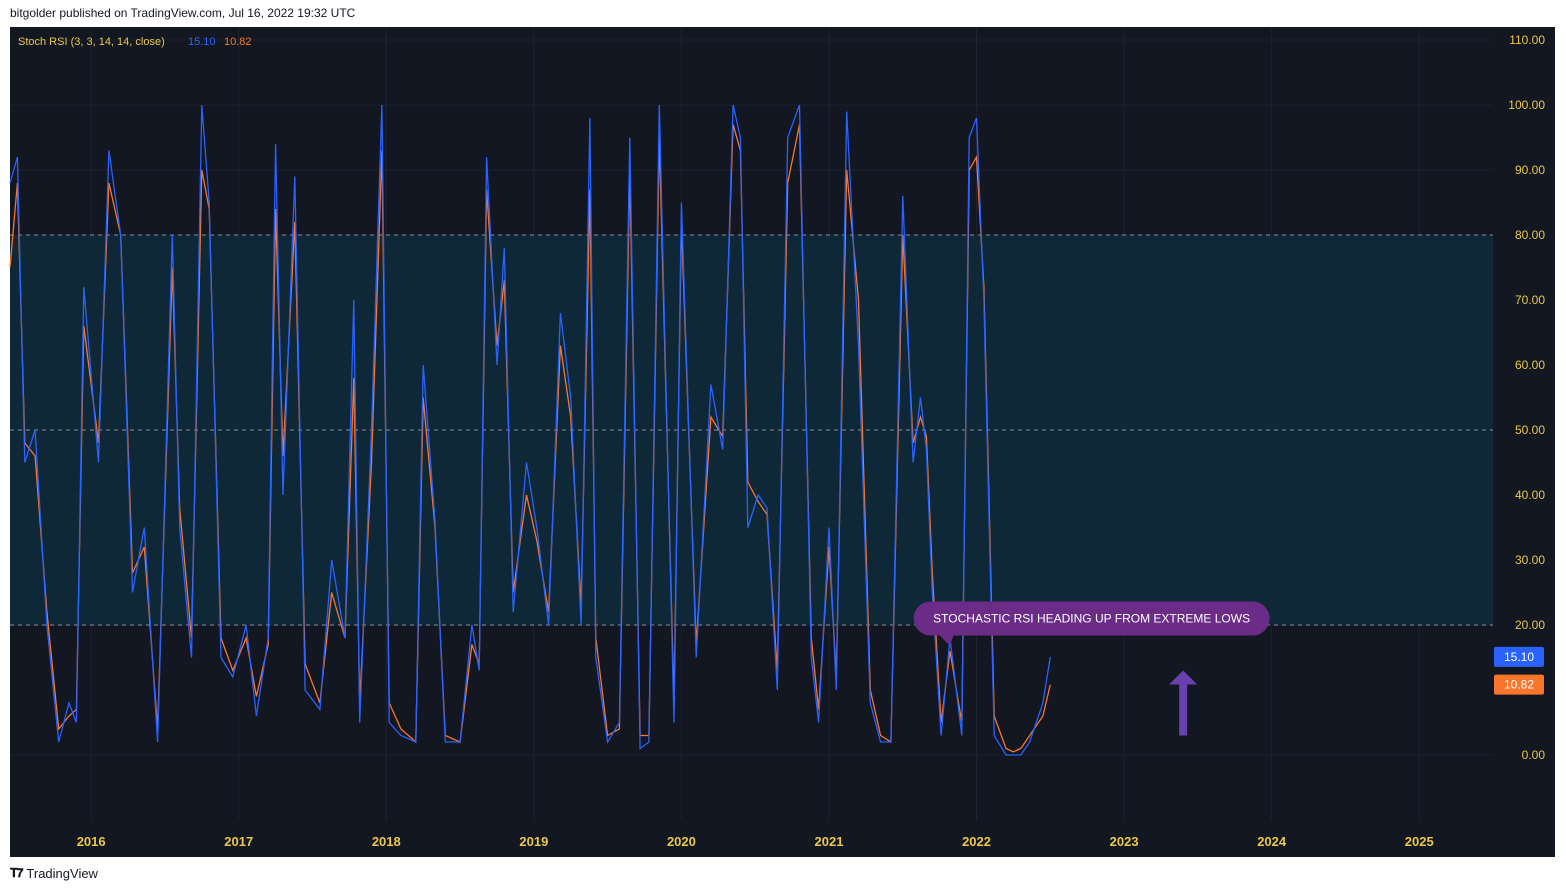 Image resolution: width=1566 pixels, height=893 pixels. What do you see at coordinates (16, 873) in the screenshot?
I see `tradingview-logo-icon: 𝐓𝟕` at bounding box center [16, 873].